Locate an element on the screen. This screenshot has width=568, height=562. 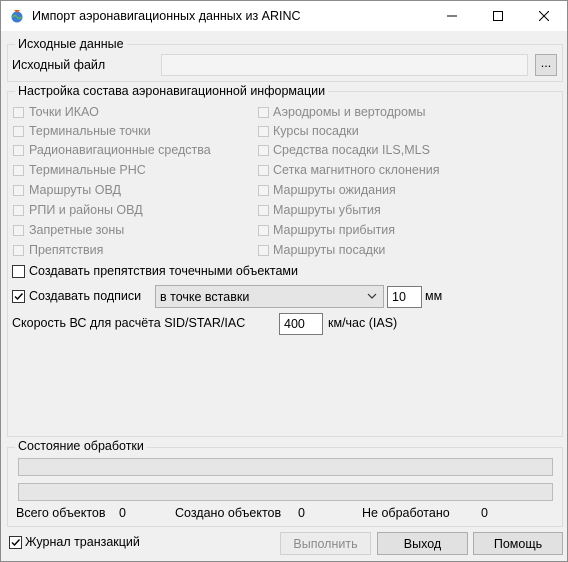
label-transaction-journal: Журнал транзакций is located at coordinates (82, 542).